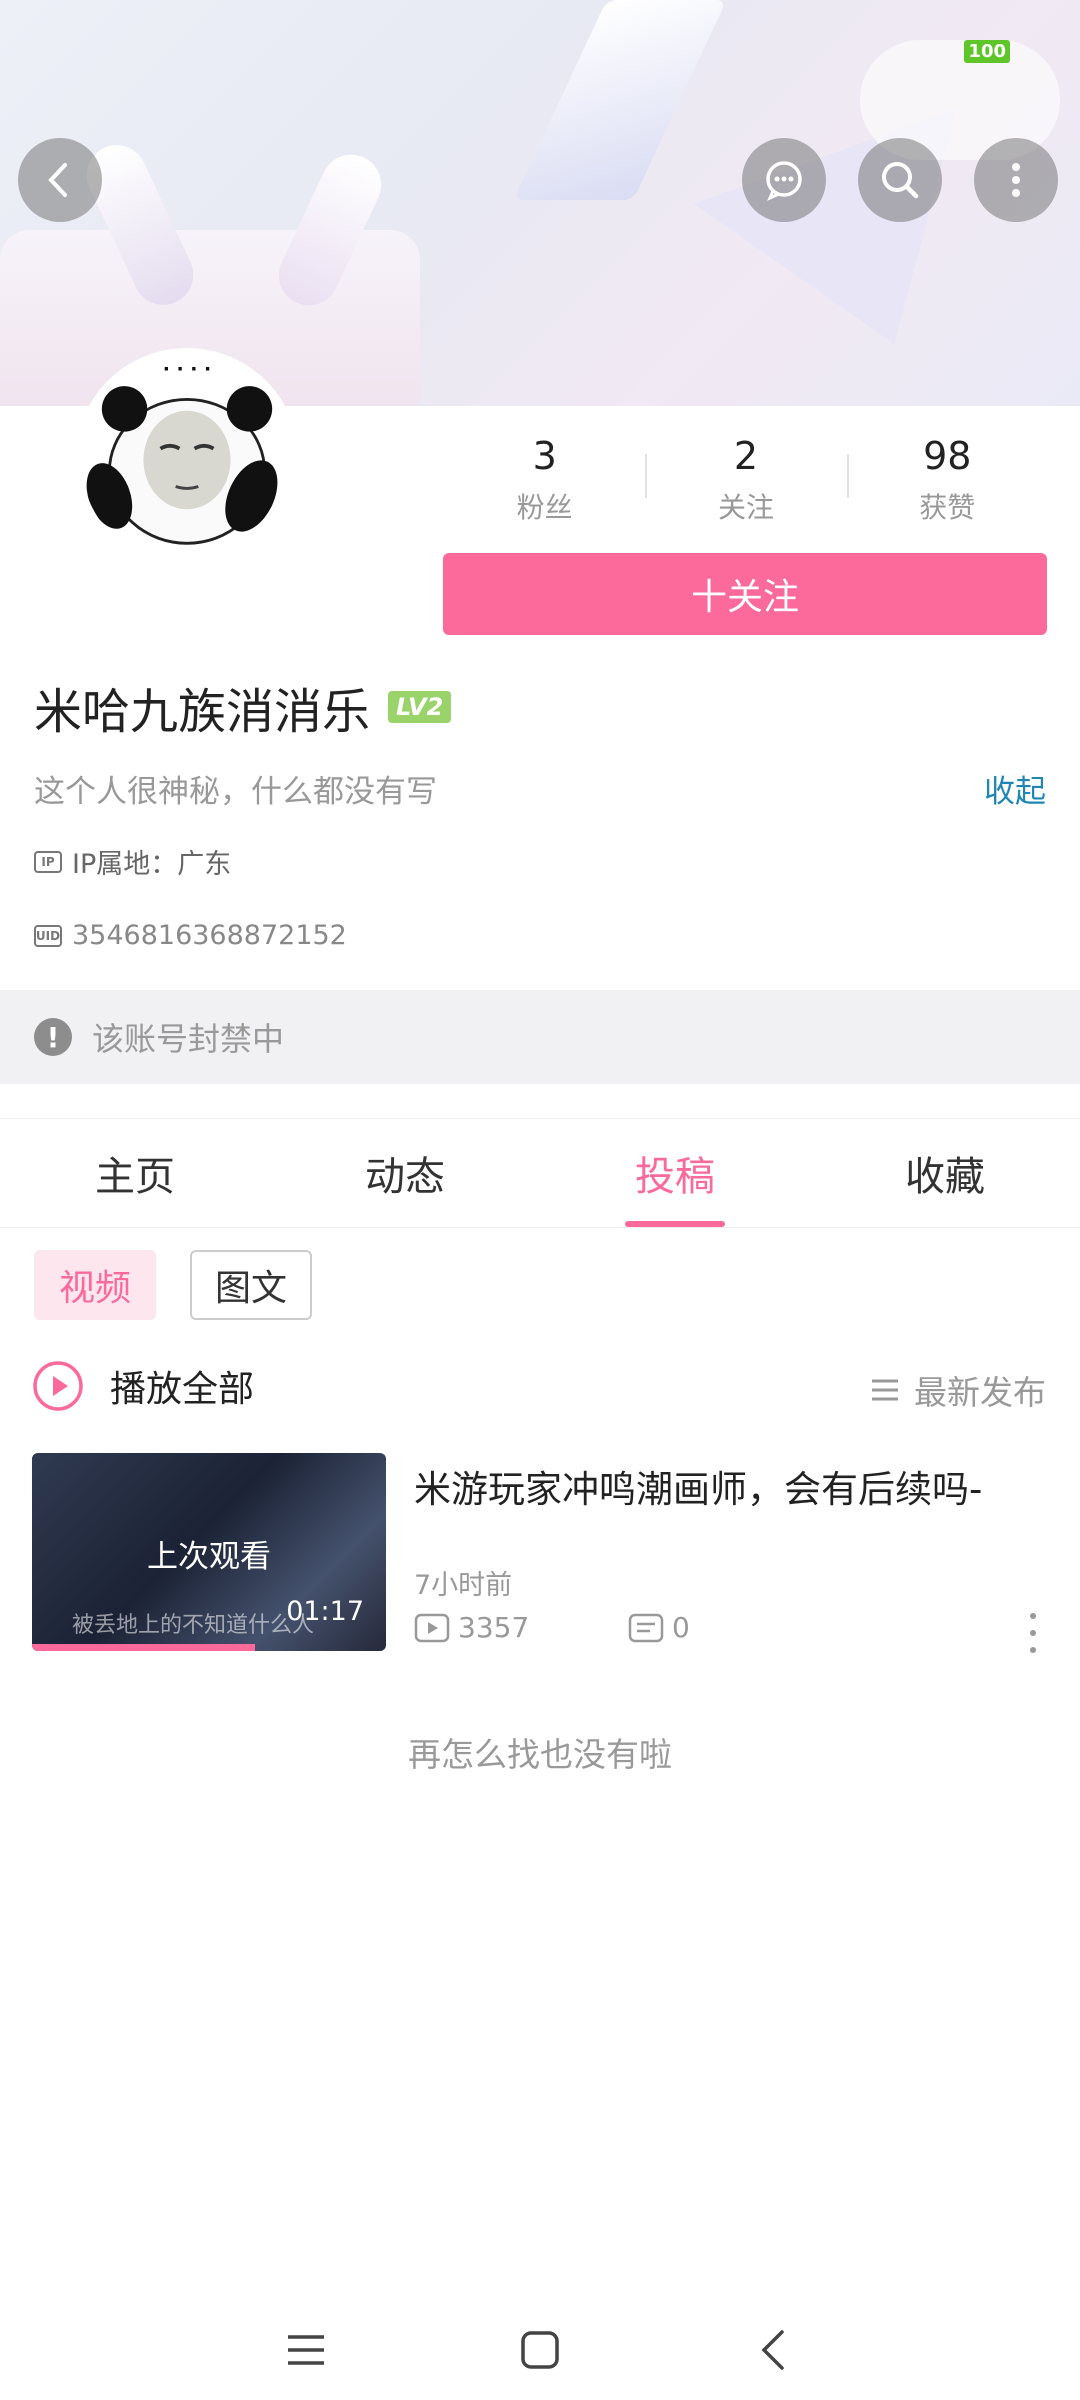  What do you see at coordinates (681, 1627) in the screenshot?
I see `comment-count-value: 0` at bounding box center [681, 1627].